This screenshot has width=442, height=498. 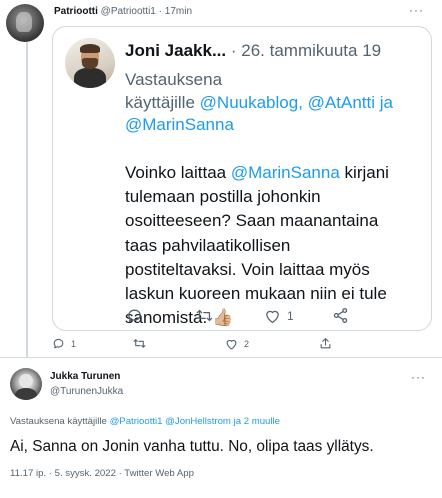 I want to click on reply-button: 1, so click(x=64, y=343).